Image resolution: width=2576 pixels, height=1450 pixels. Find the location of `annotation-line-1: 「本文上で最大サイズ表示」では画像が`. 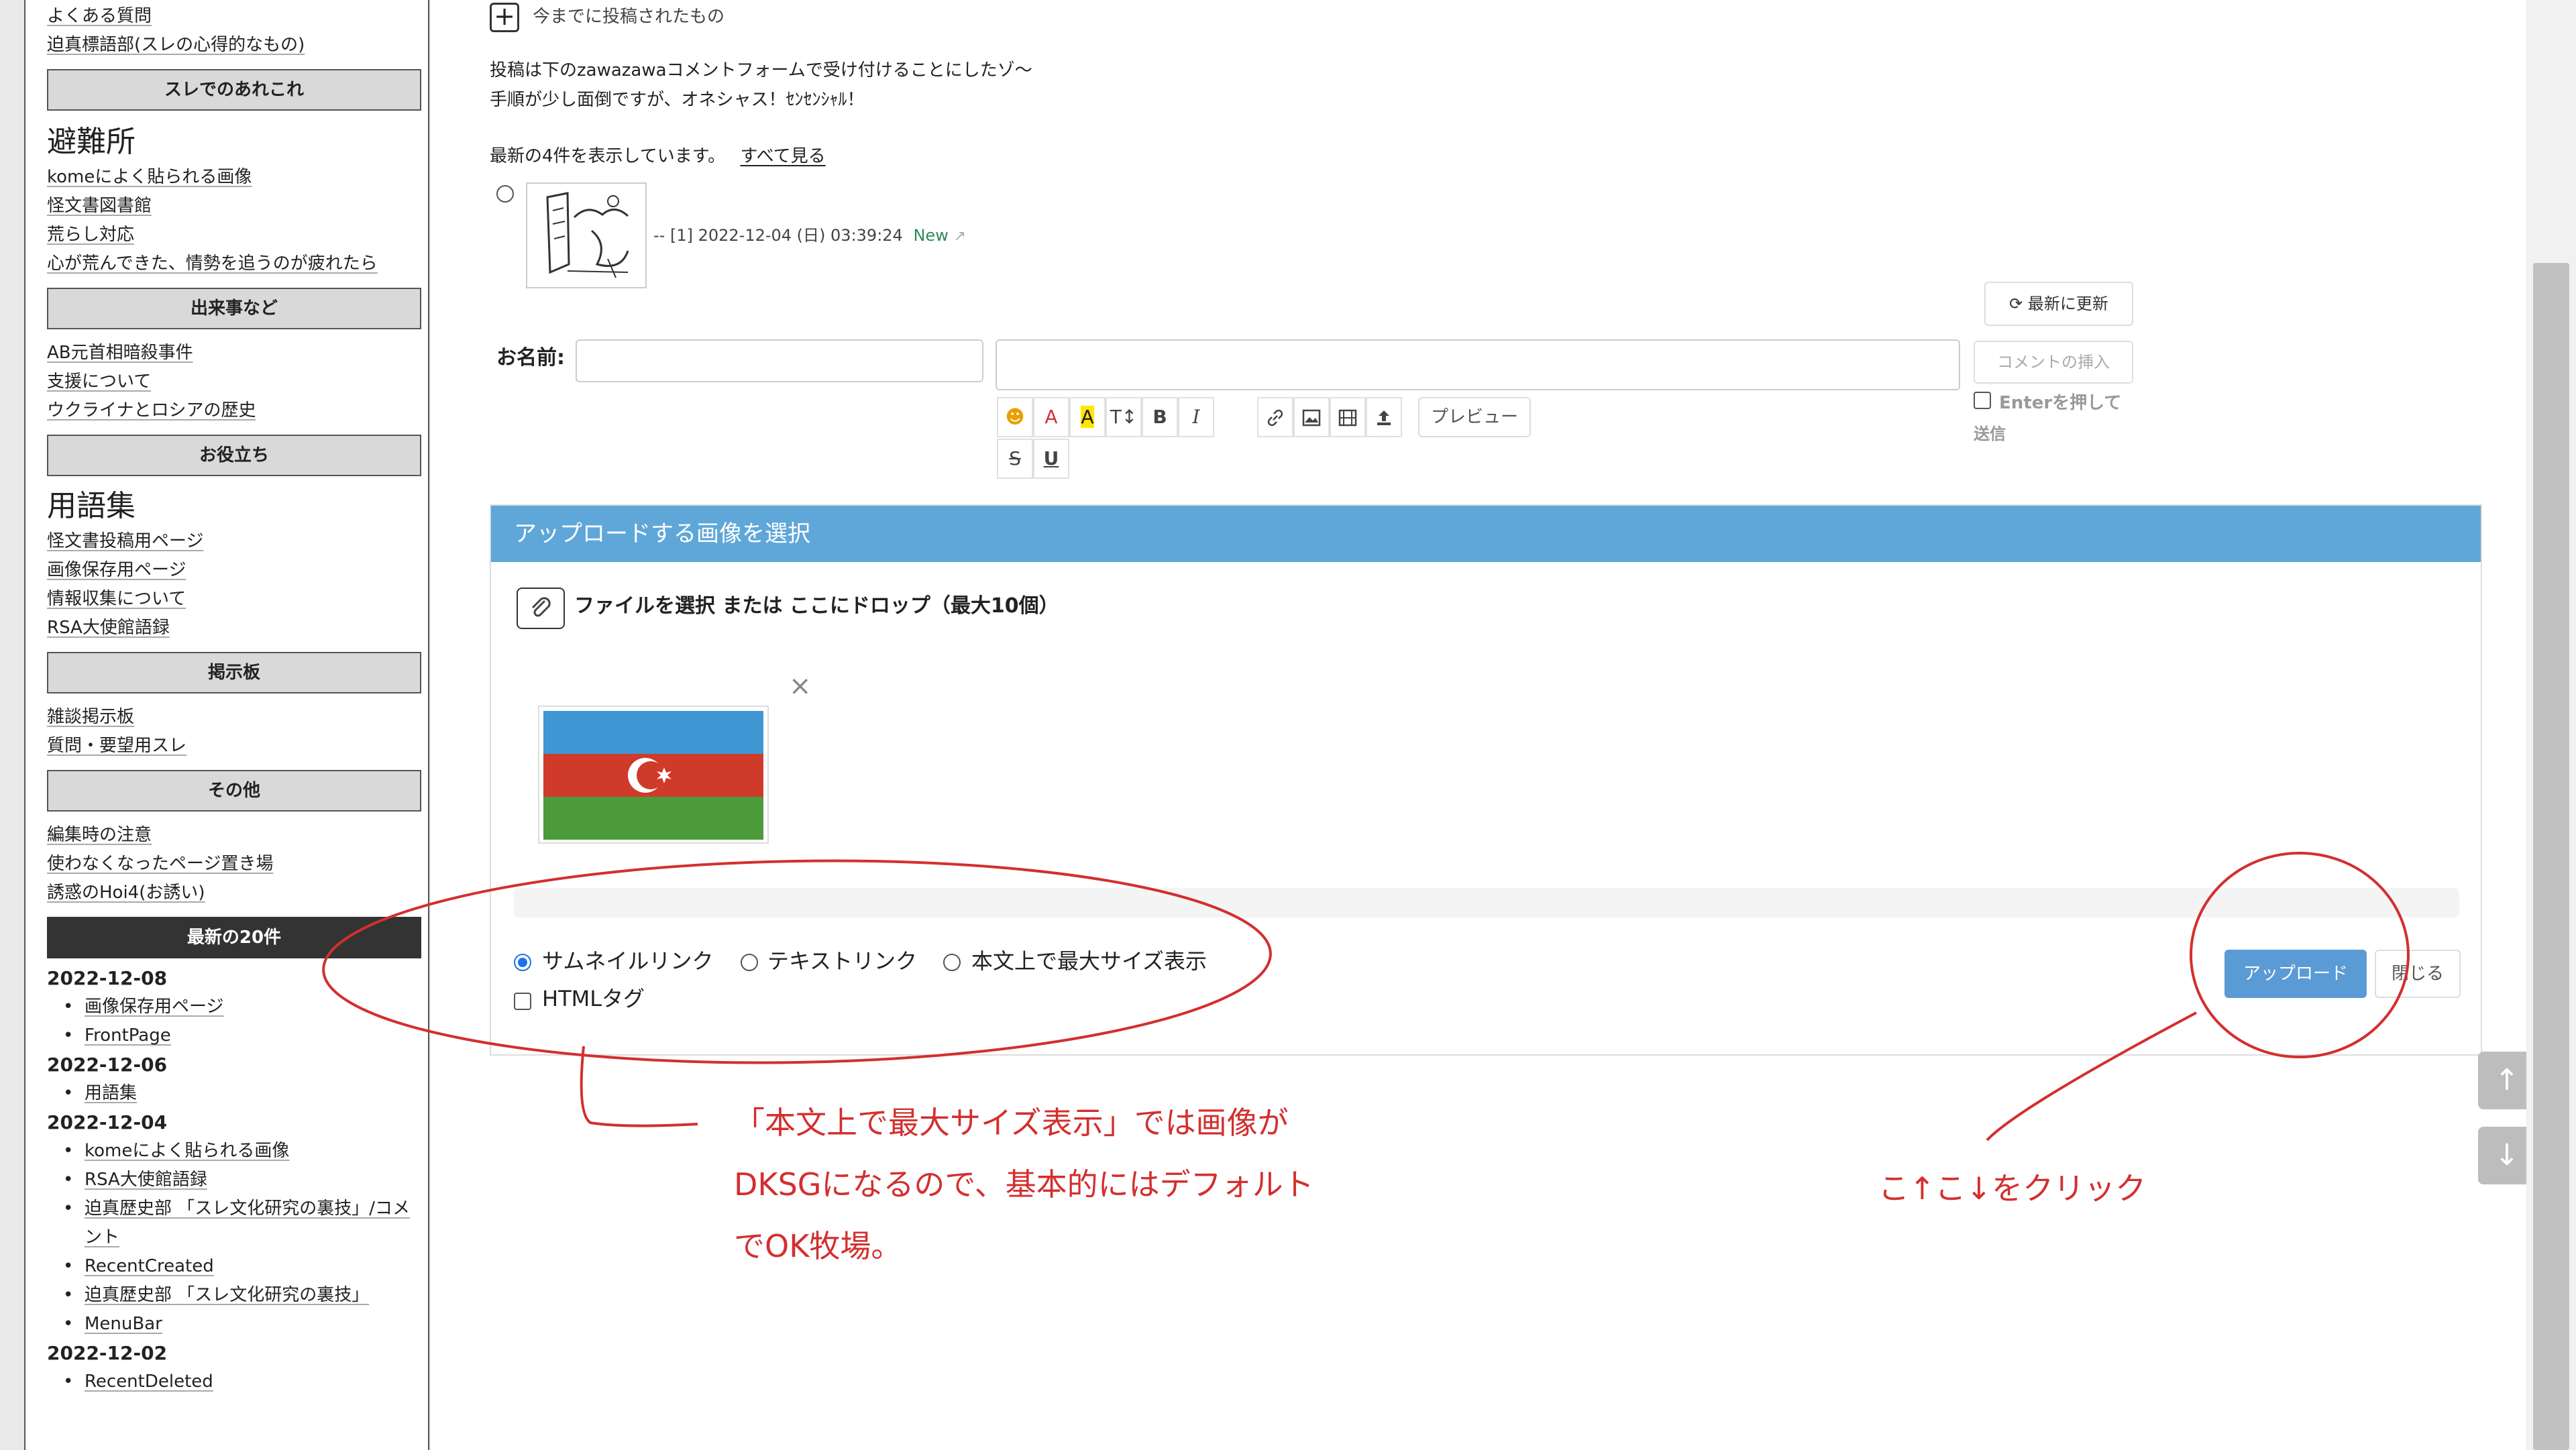

annotation-line-1: 「本文上で最大サイズ表示」では画像が is located at coordinates (1011, 1123).